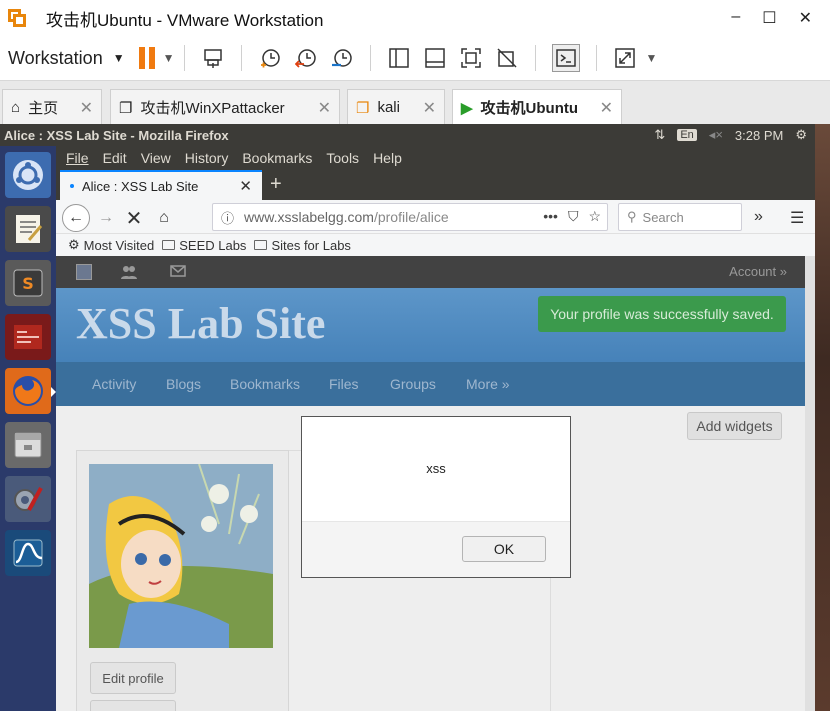  Describe the element at coordinates (396, 107) in the screenshot. I see `tab-kali: ❐ kali ✕` at that location.